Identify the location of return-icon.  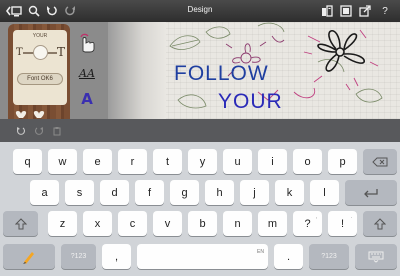
(371, 192).